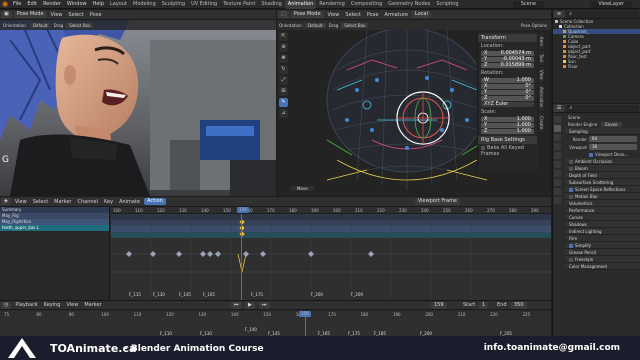  I want to click on menu-key: Key, so click(108, 202).